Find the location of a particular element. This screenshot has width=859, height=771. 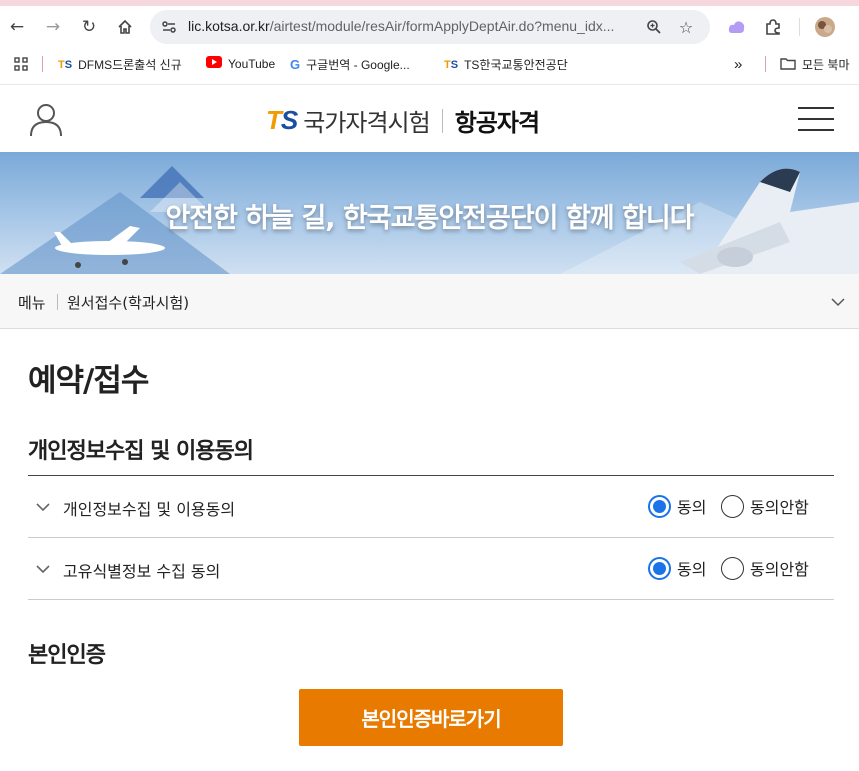

banner-slogan: 안전한 하늘 길, 한국교통안전공단이 함께 합니다 is located at coordinates (429, 218).